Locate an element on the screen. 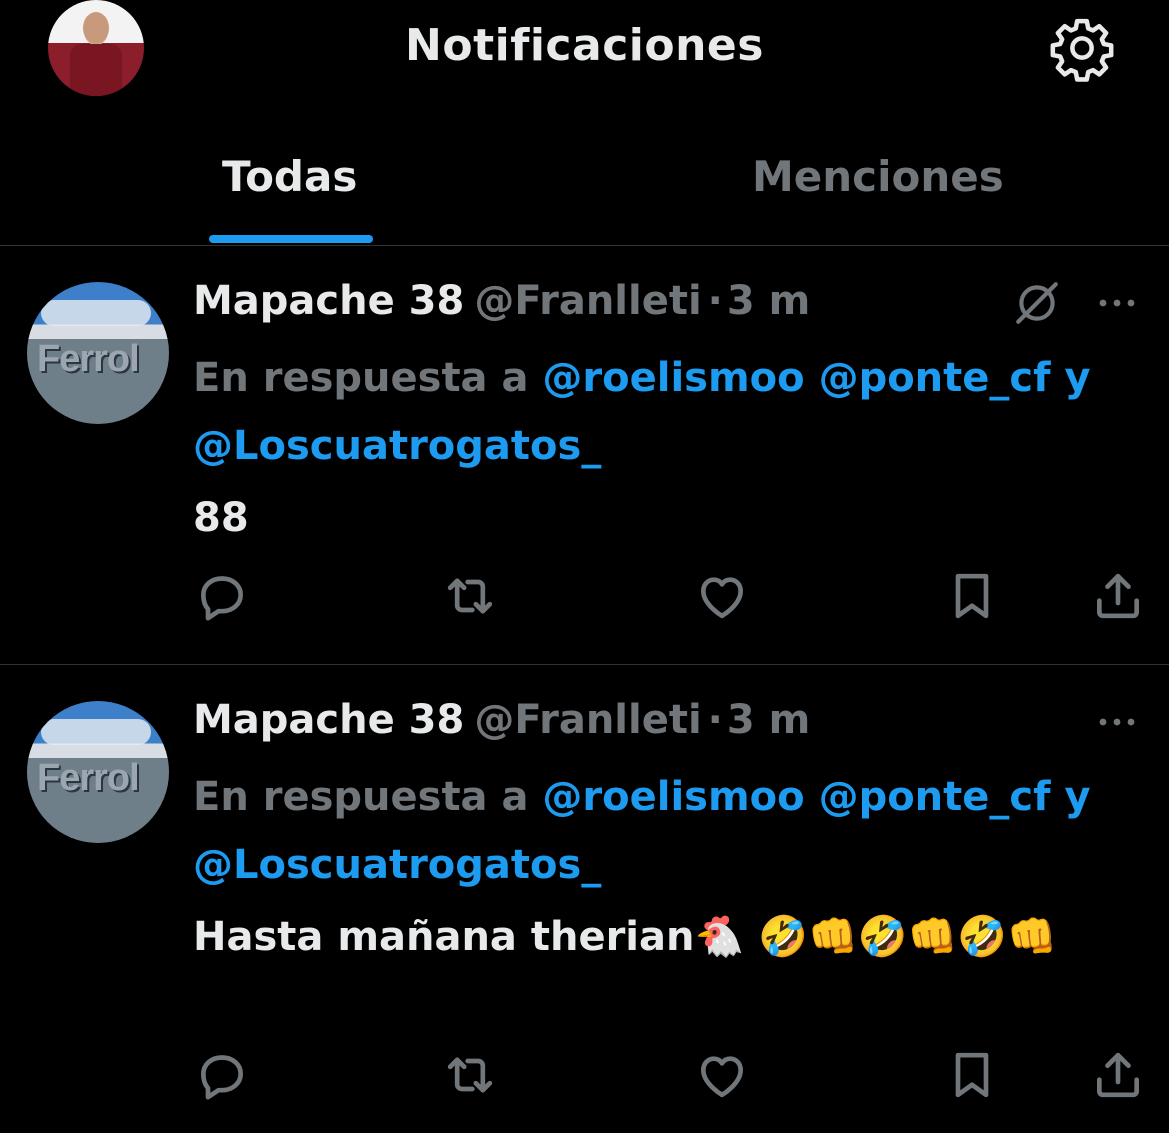 Image resolution: width=1169 pixels, height=1133 pixels. active-tab-indicator is located at coordinates (291, 239).